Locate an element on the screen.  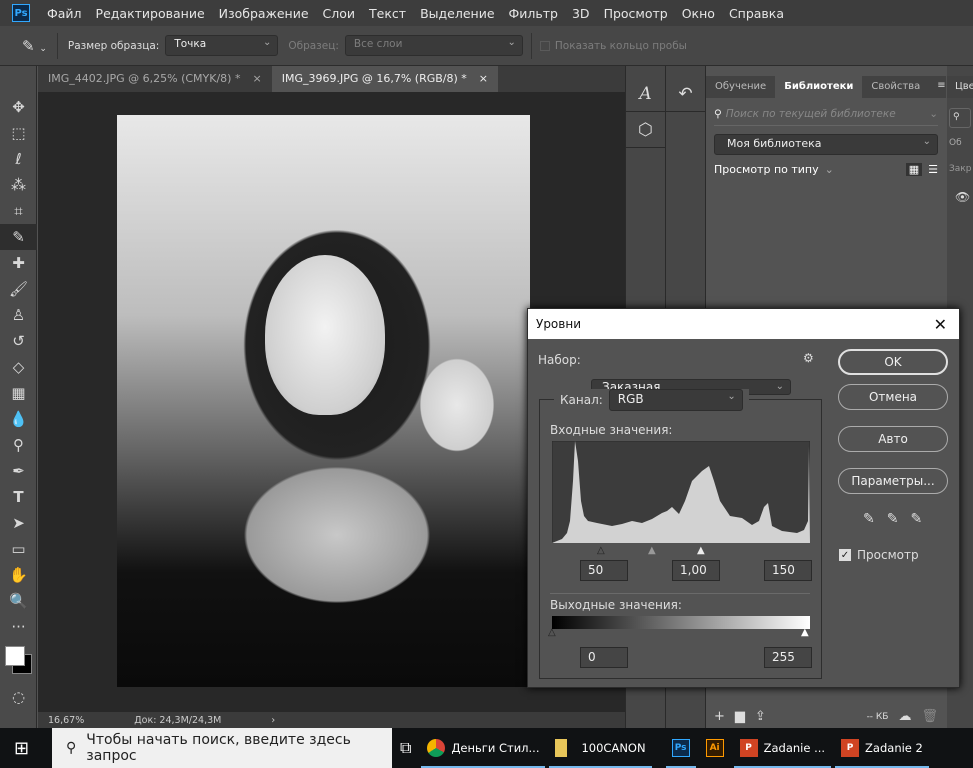
add-icon: + is located at coordinates (719, 716).